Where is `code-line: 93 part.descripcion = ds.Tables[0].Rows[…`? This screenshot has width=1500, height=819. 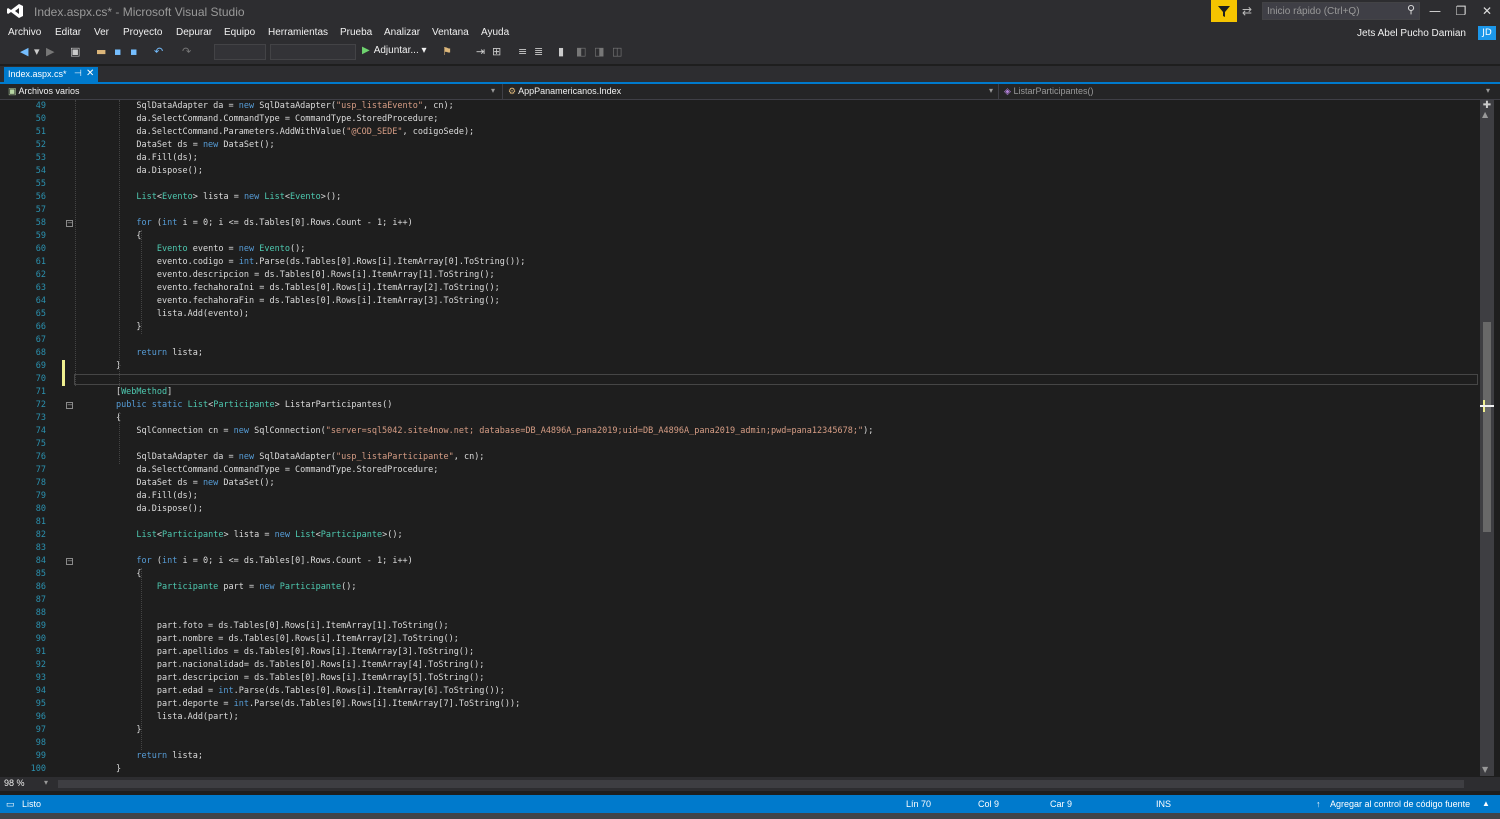
code-line: 93 part.descripcion = ds.Tables[0].Rows[… is located at coordinates (740, 678).